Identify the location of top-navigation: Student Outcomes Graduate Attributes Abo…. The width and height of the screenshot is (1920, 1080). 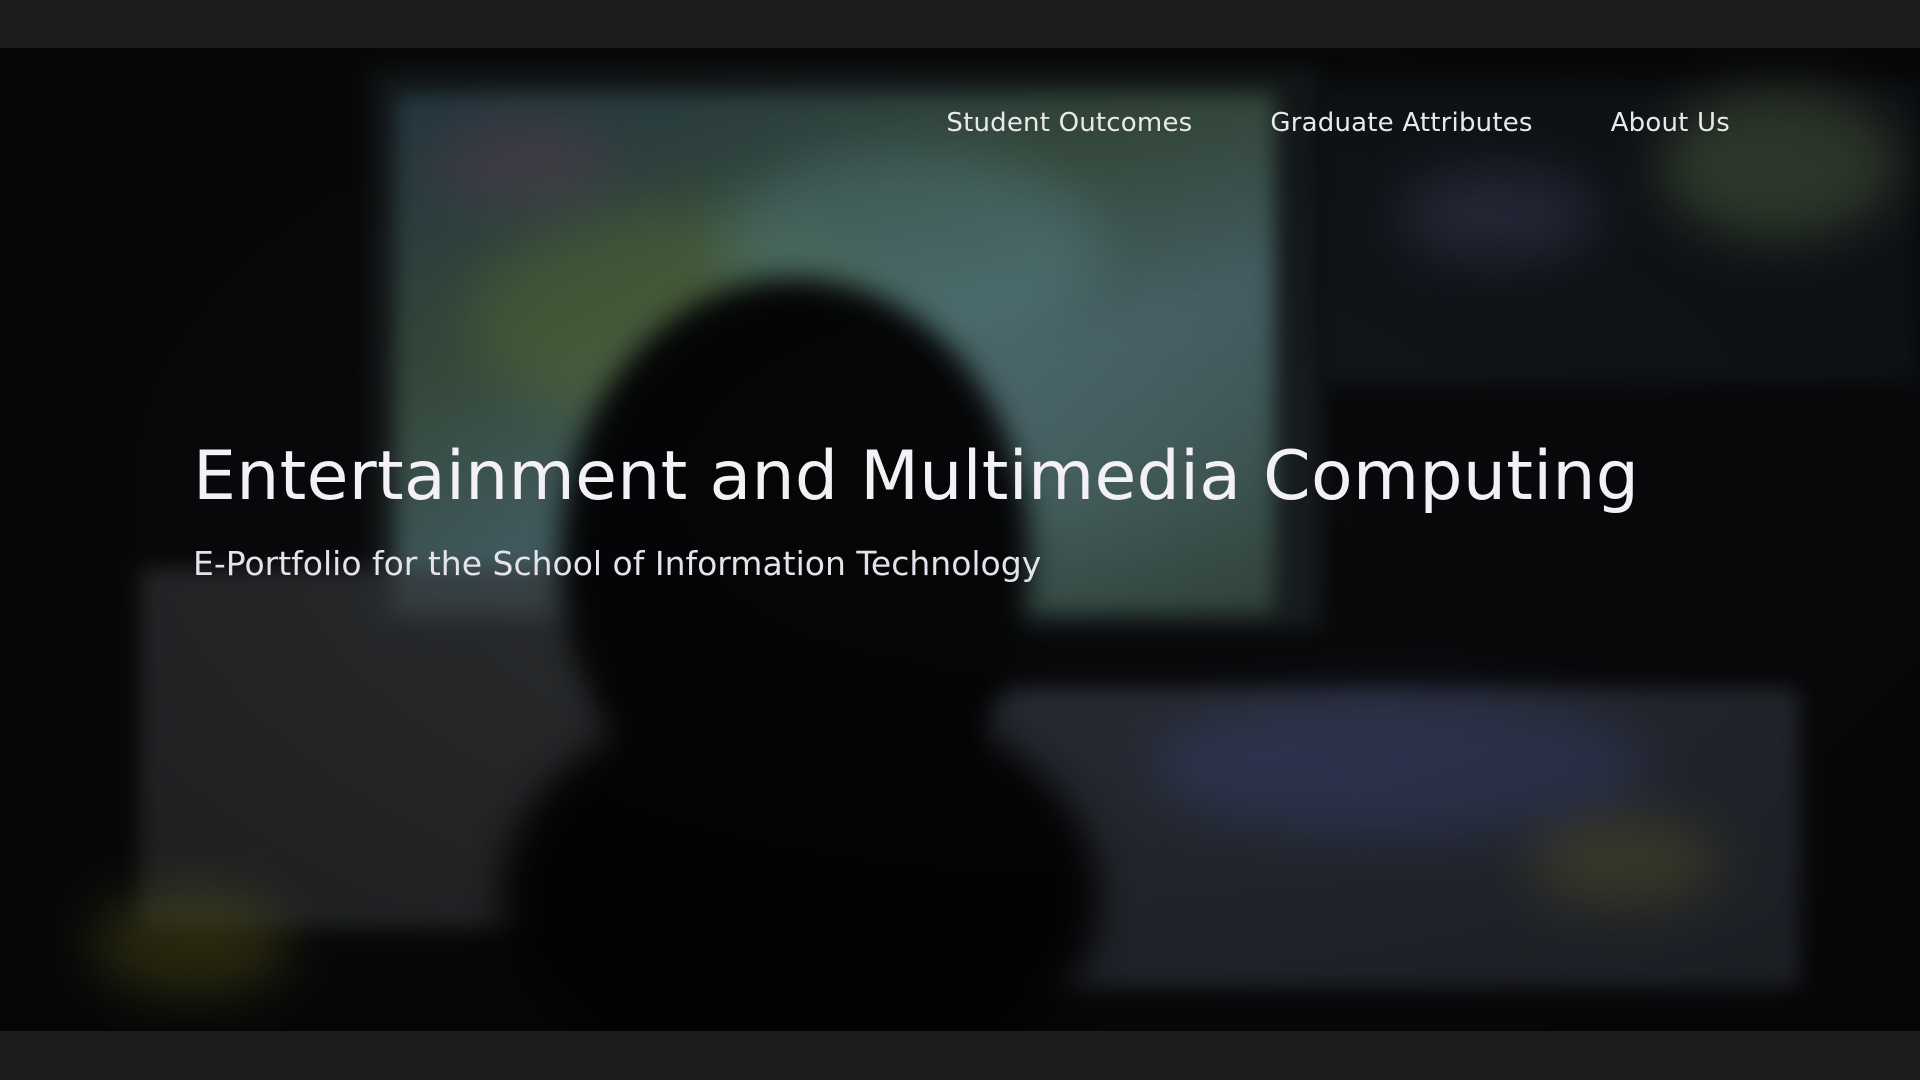
(1338, 123).